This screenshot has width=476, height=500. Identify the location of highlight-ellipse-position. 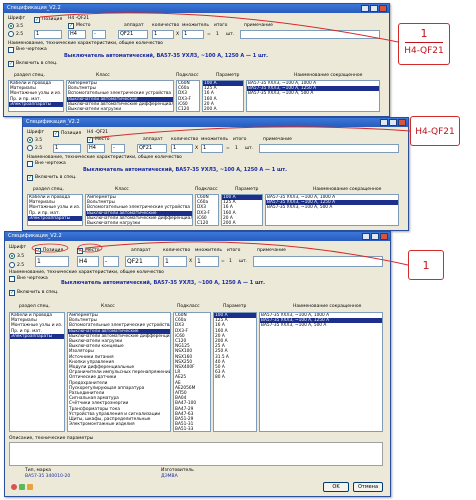
(50, 248).